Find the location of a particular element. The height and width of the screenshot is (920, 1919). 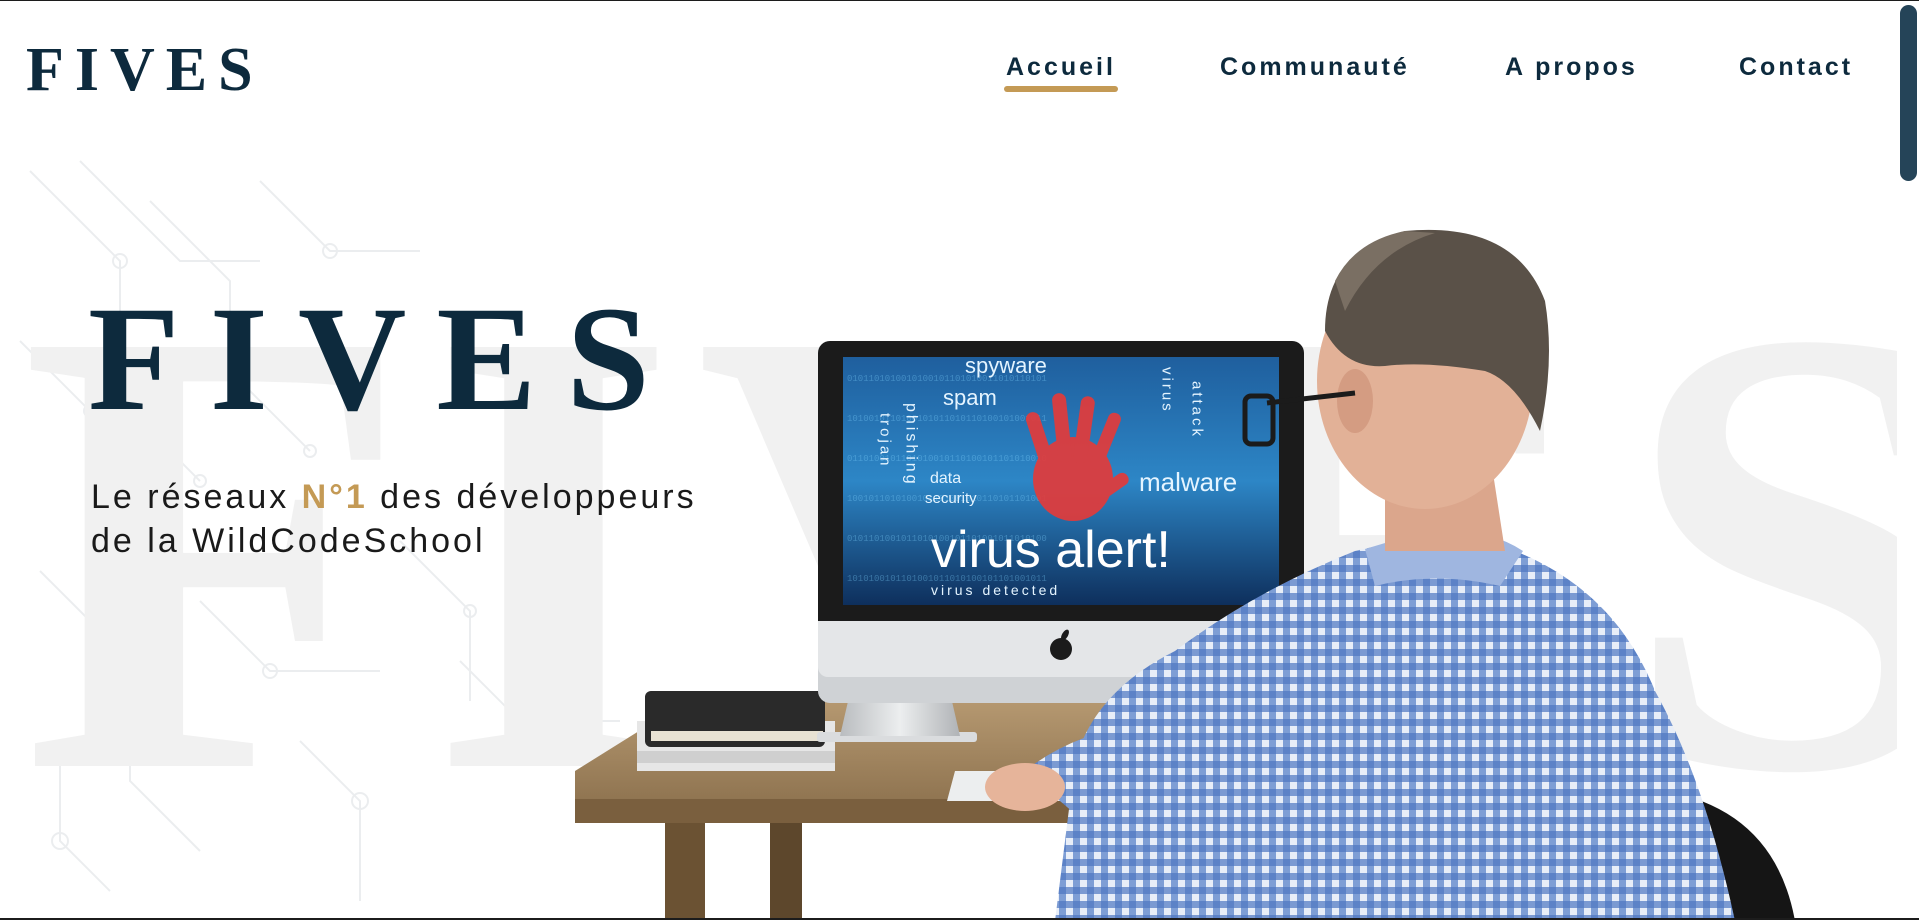

screen-word-phishing: phishing is located at coordinates (911, 445).